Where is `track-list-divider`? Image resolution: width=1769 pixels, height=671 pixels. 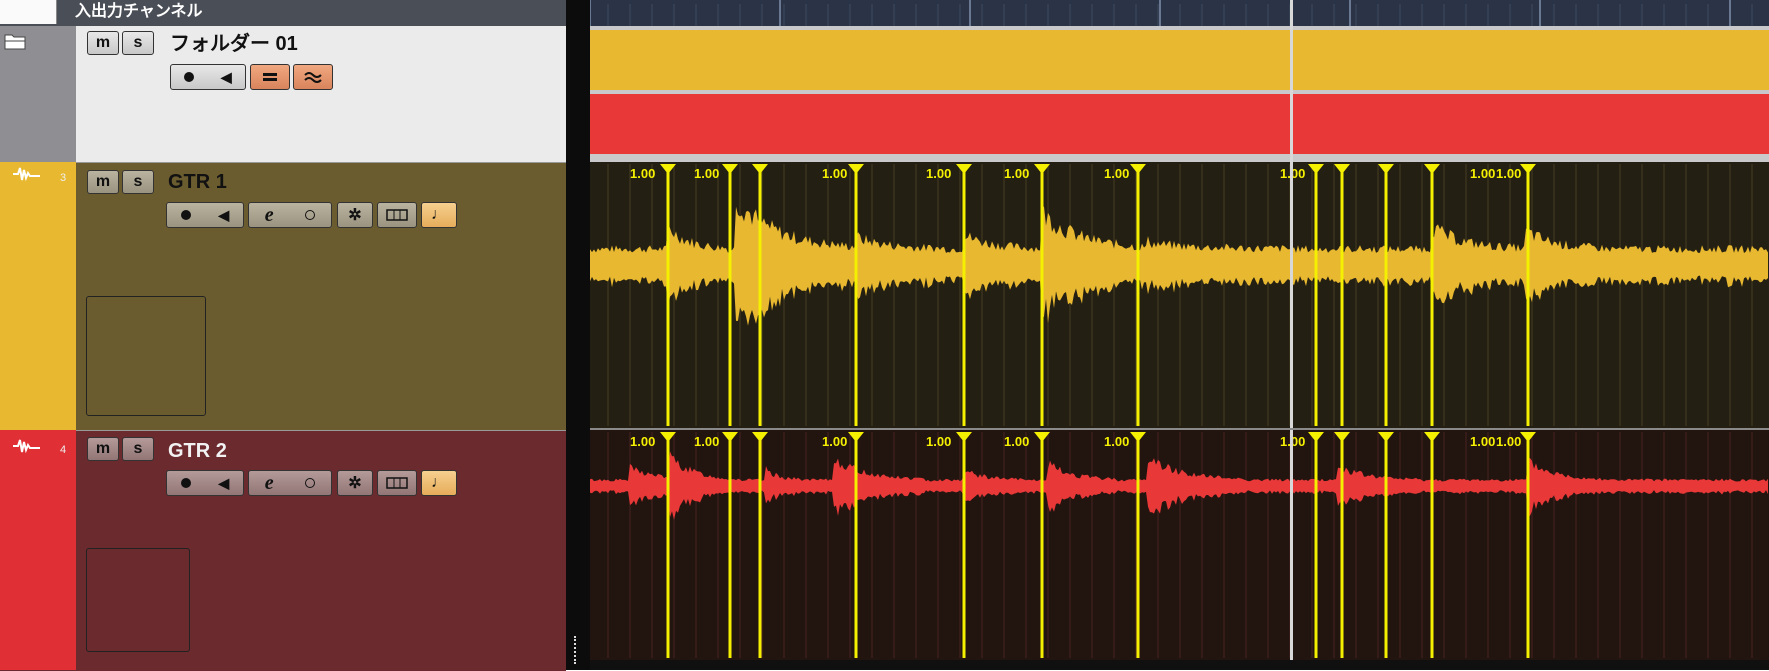
track-list-divider is located at coordinates (578, 335).